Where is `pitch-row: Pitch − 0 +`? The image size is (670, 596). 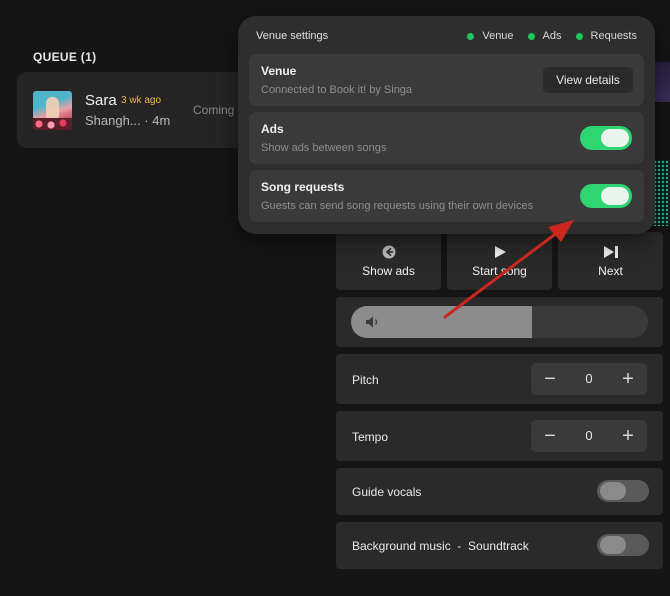
pitch-row: Pitch − 0 + is located at coordinates (499, 379).